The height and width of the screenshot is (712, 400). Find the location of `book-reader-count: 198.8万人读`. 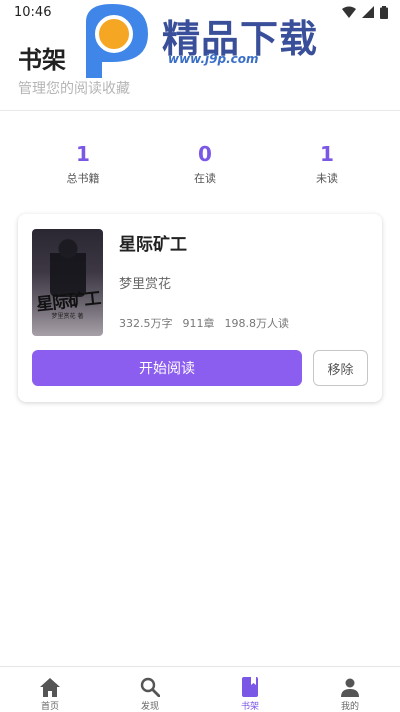

book-reader-count: 198.8万人读 is located at coordinates (257, 323).